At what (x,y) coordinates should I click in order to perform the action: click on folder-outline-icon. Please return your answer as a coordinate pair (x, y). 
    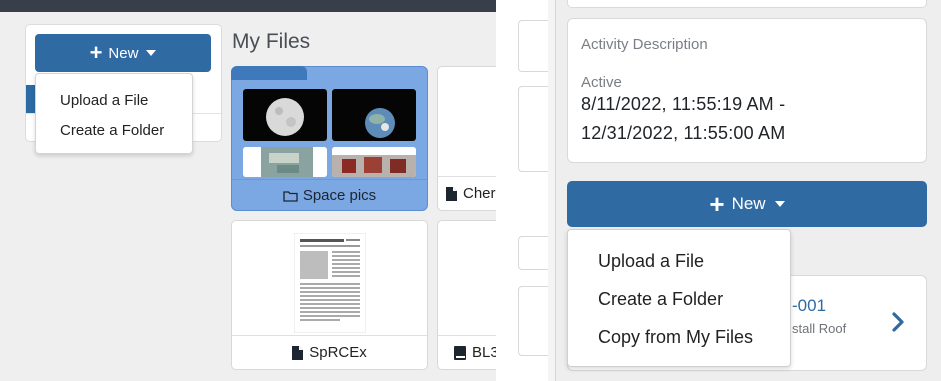
    Looking at the image, I should click on (290, 196).